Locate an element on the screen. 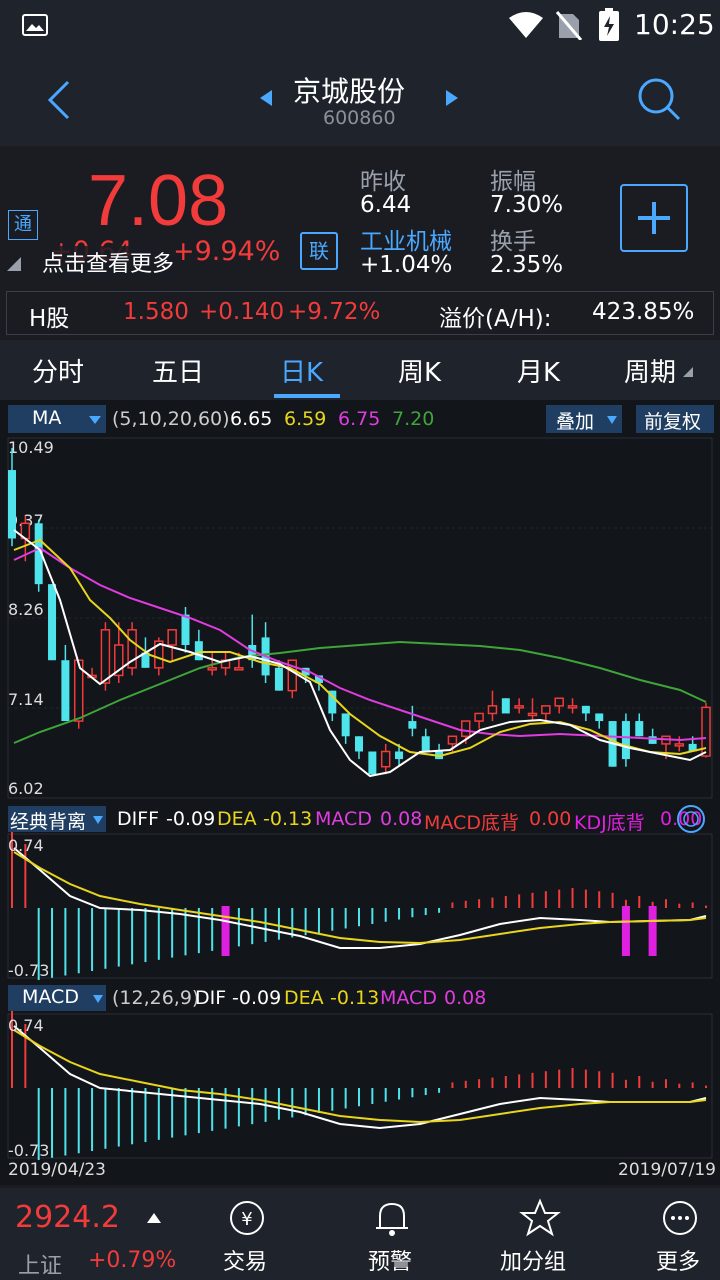 Image resolution: width=720 pixels, height=1280 pixels. macd2-label: MACD is located at coordinates (408, 998).